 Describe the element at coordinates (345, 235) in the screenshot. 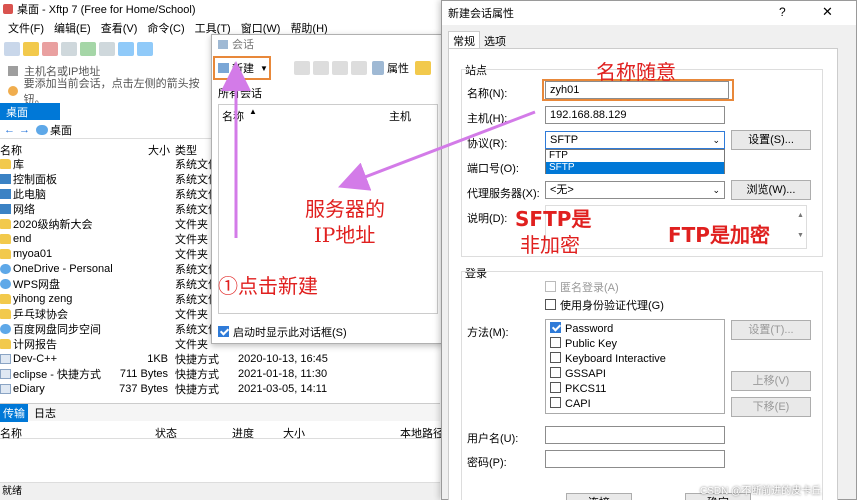

I see `annotation-server-line2: IP地址` at that location.